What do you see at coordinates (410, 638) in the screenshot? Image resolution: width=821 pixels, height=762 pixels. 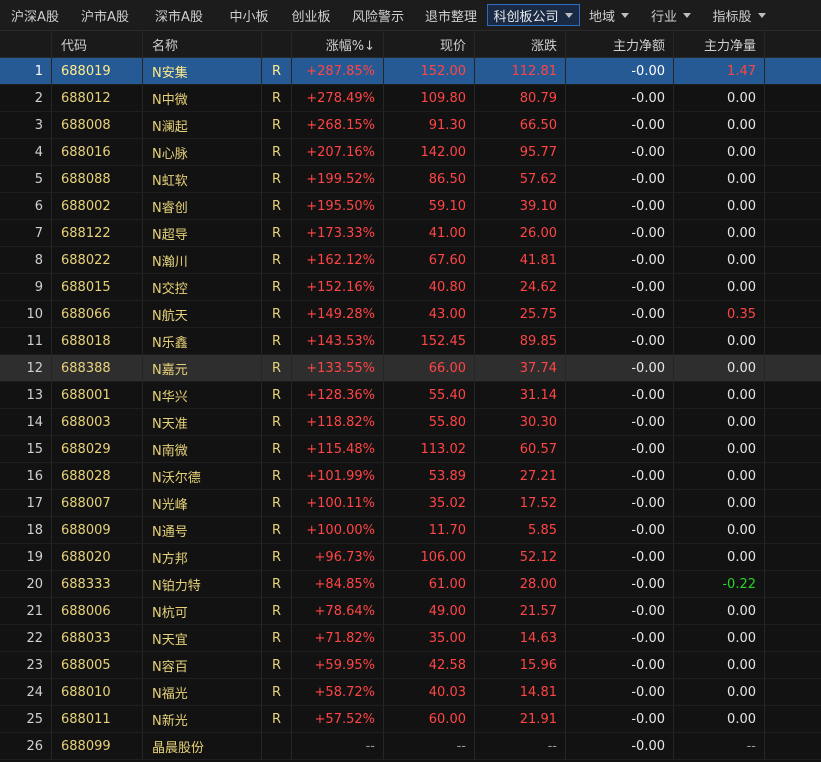 I see `table-row: 22 688033 N天宜 R +71.82% 35.00 14.63 -0.00 0.00` at bounding box center [410, 638].